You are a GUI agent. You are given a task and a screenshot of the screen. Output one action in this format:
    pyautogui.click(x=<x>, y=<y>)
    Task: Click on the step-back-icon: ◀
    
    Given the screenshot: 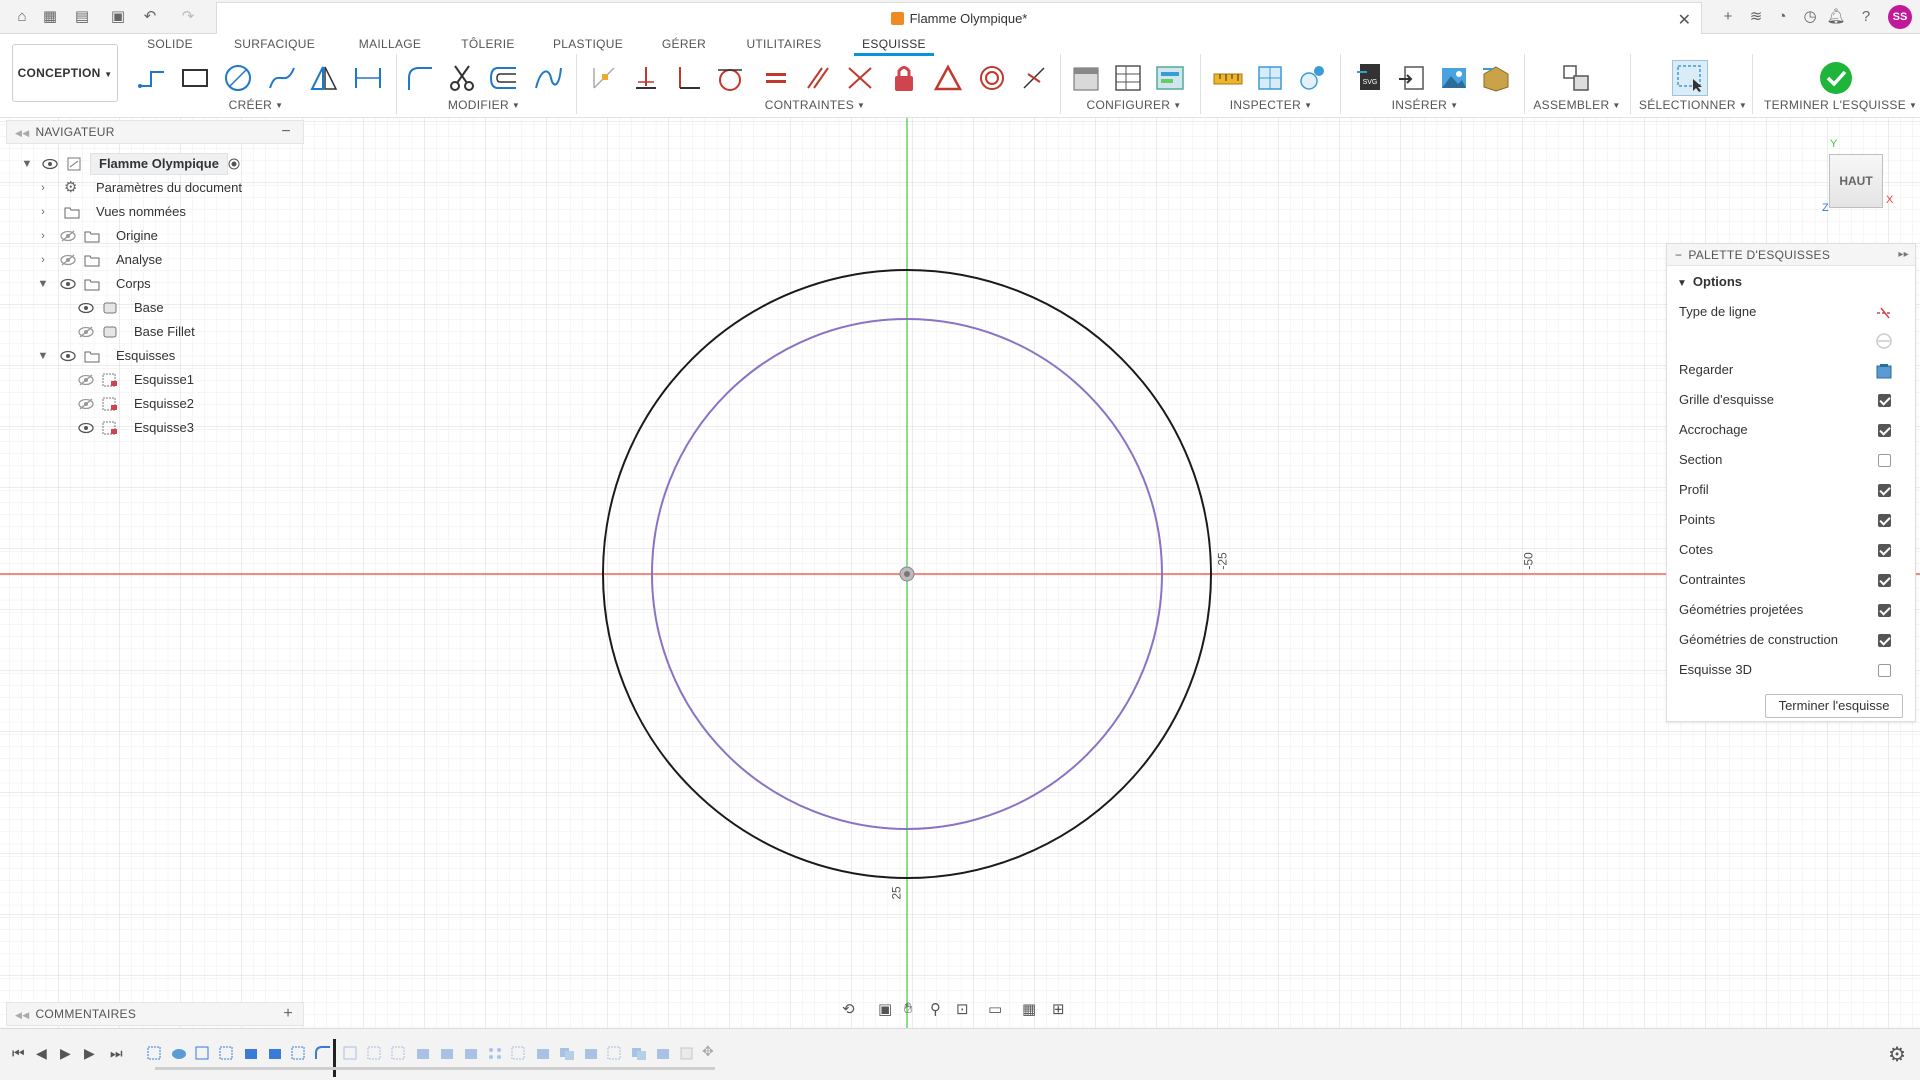 What is the action you would take?
    pyautogui.click(x=41, y=1053)
    